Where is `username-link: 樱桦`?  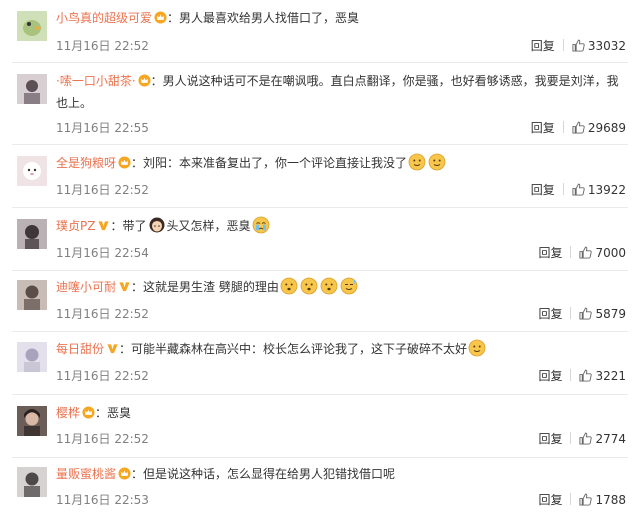
username-link: 樱桦 is located at coordinates (68, 413).